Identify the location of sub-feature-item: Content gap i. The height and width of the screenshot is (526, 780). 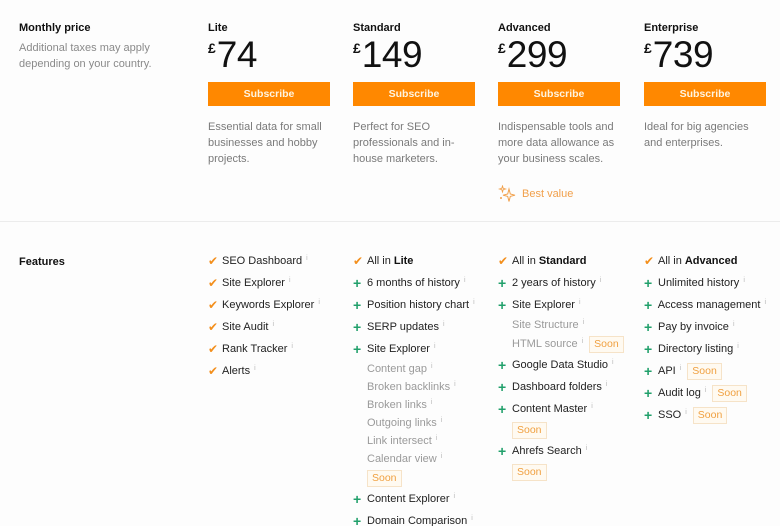
(400, 369).